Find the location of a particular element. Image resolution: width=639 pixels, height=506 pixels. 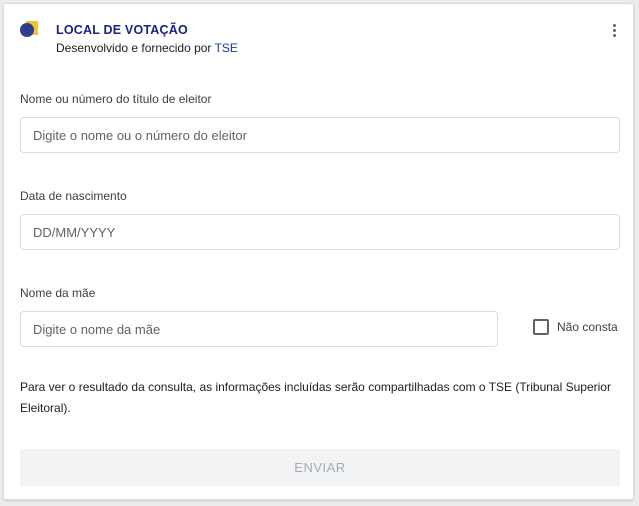

tse-ballot-logo-icon is located at coordinates (29, 29).